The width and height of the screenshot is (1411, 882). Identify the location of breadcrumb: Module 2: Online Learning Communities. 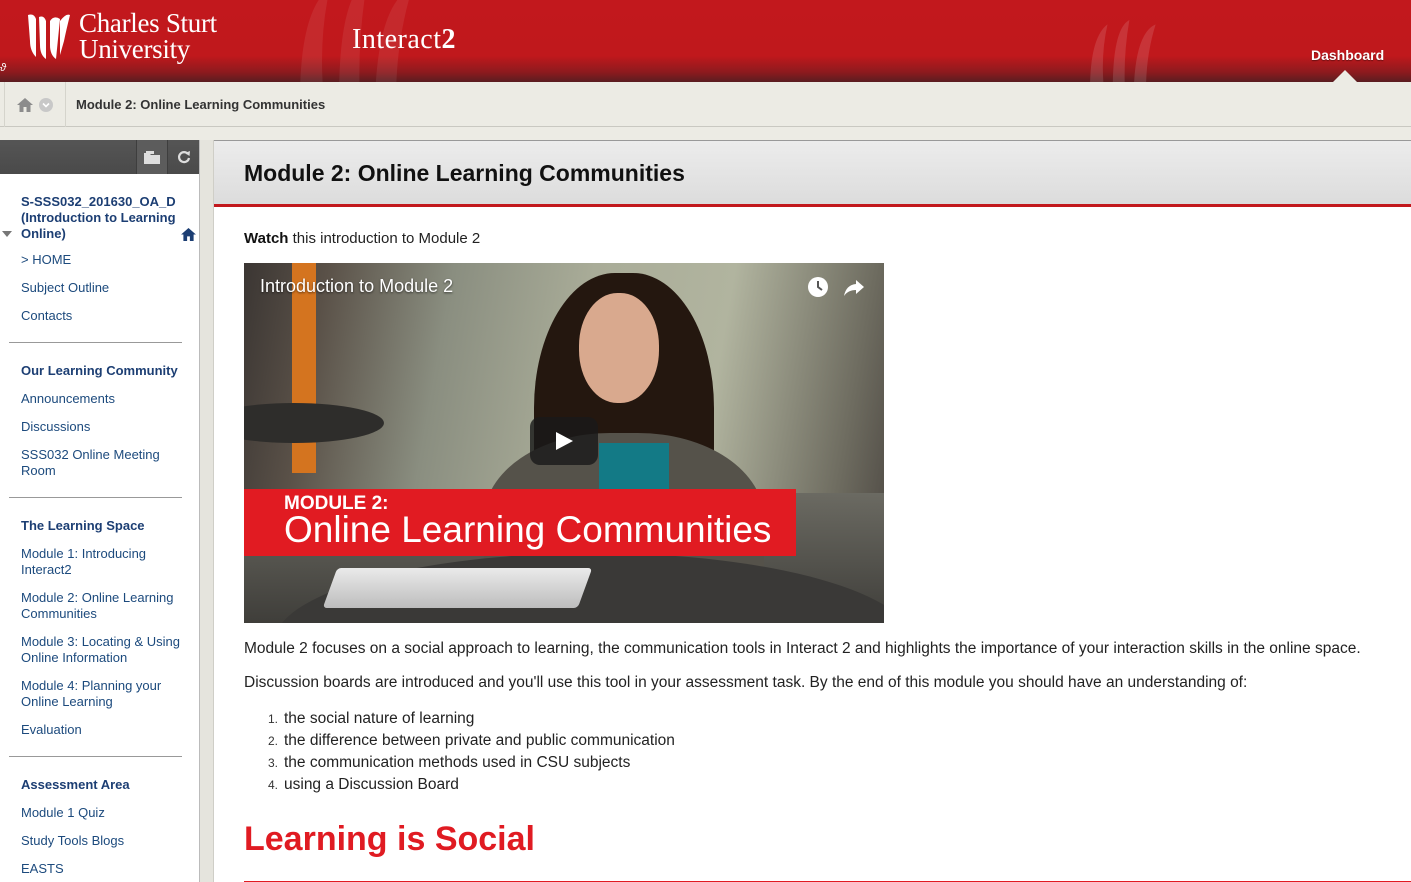
(705, 104).